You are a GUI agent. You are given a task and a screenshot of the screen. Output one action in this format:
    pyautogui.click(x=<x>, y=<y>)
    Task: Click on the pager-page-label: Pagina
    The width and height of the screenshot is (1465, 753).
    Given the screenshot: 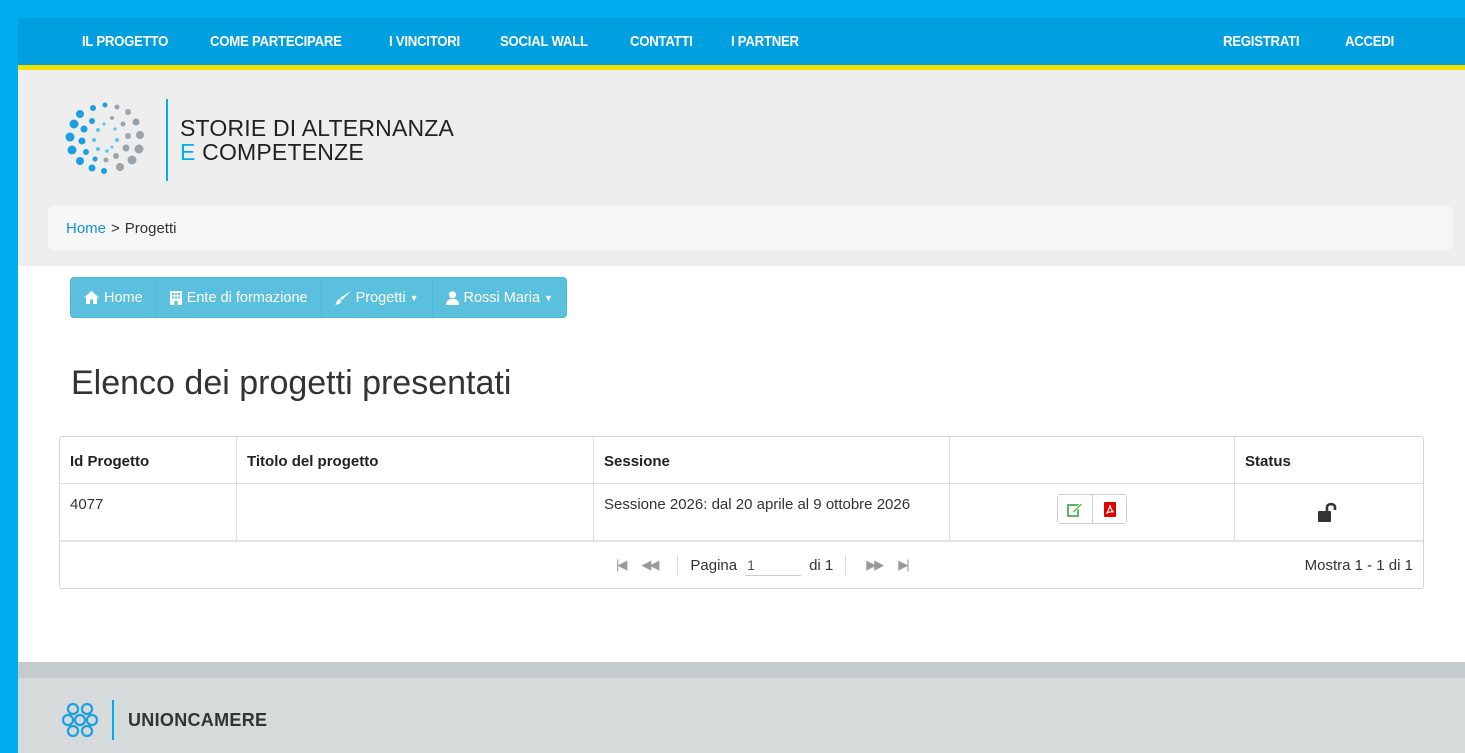 What is the action you would take?
    pyautogui.click(x=714, y=565)
    